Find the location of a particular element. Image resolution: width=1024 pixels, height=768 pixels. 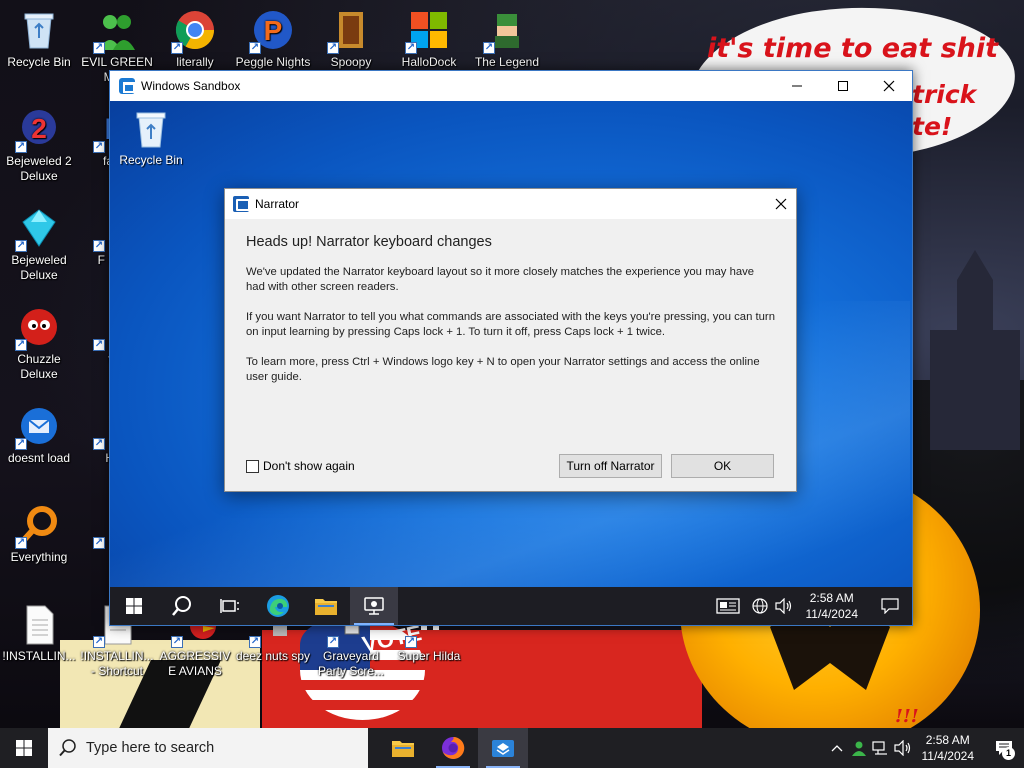

show-hidden-icons-button is located at coordinates (837, 748).